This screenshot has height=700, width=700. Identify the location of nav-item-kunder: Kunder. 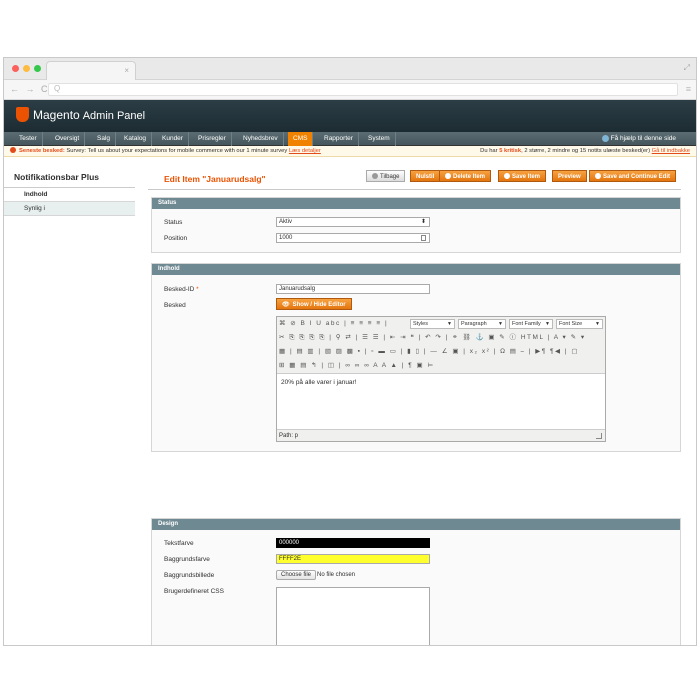
(173, 139).